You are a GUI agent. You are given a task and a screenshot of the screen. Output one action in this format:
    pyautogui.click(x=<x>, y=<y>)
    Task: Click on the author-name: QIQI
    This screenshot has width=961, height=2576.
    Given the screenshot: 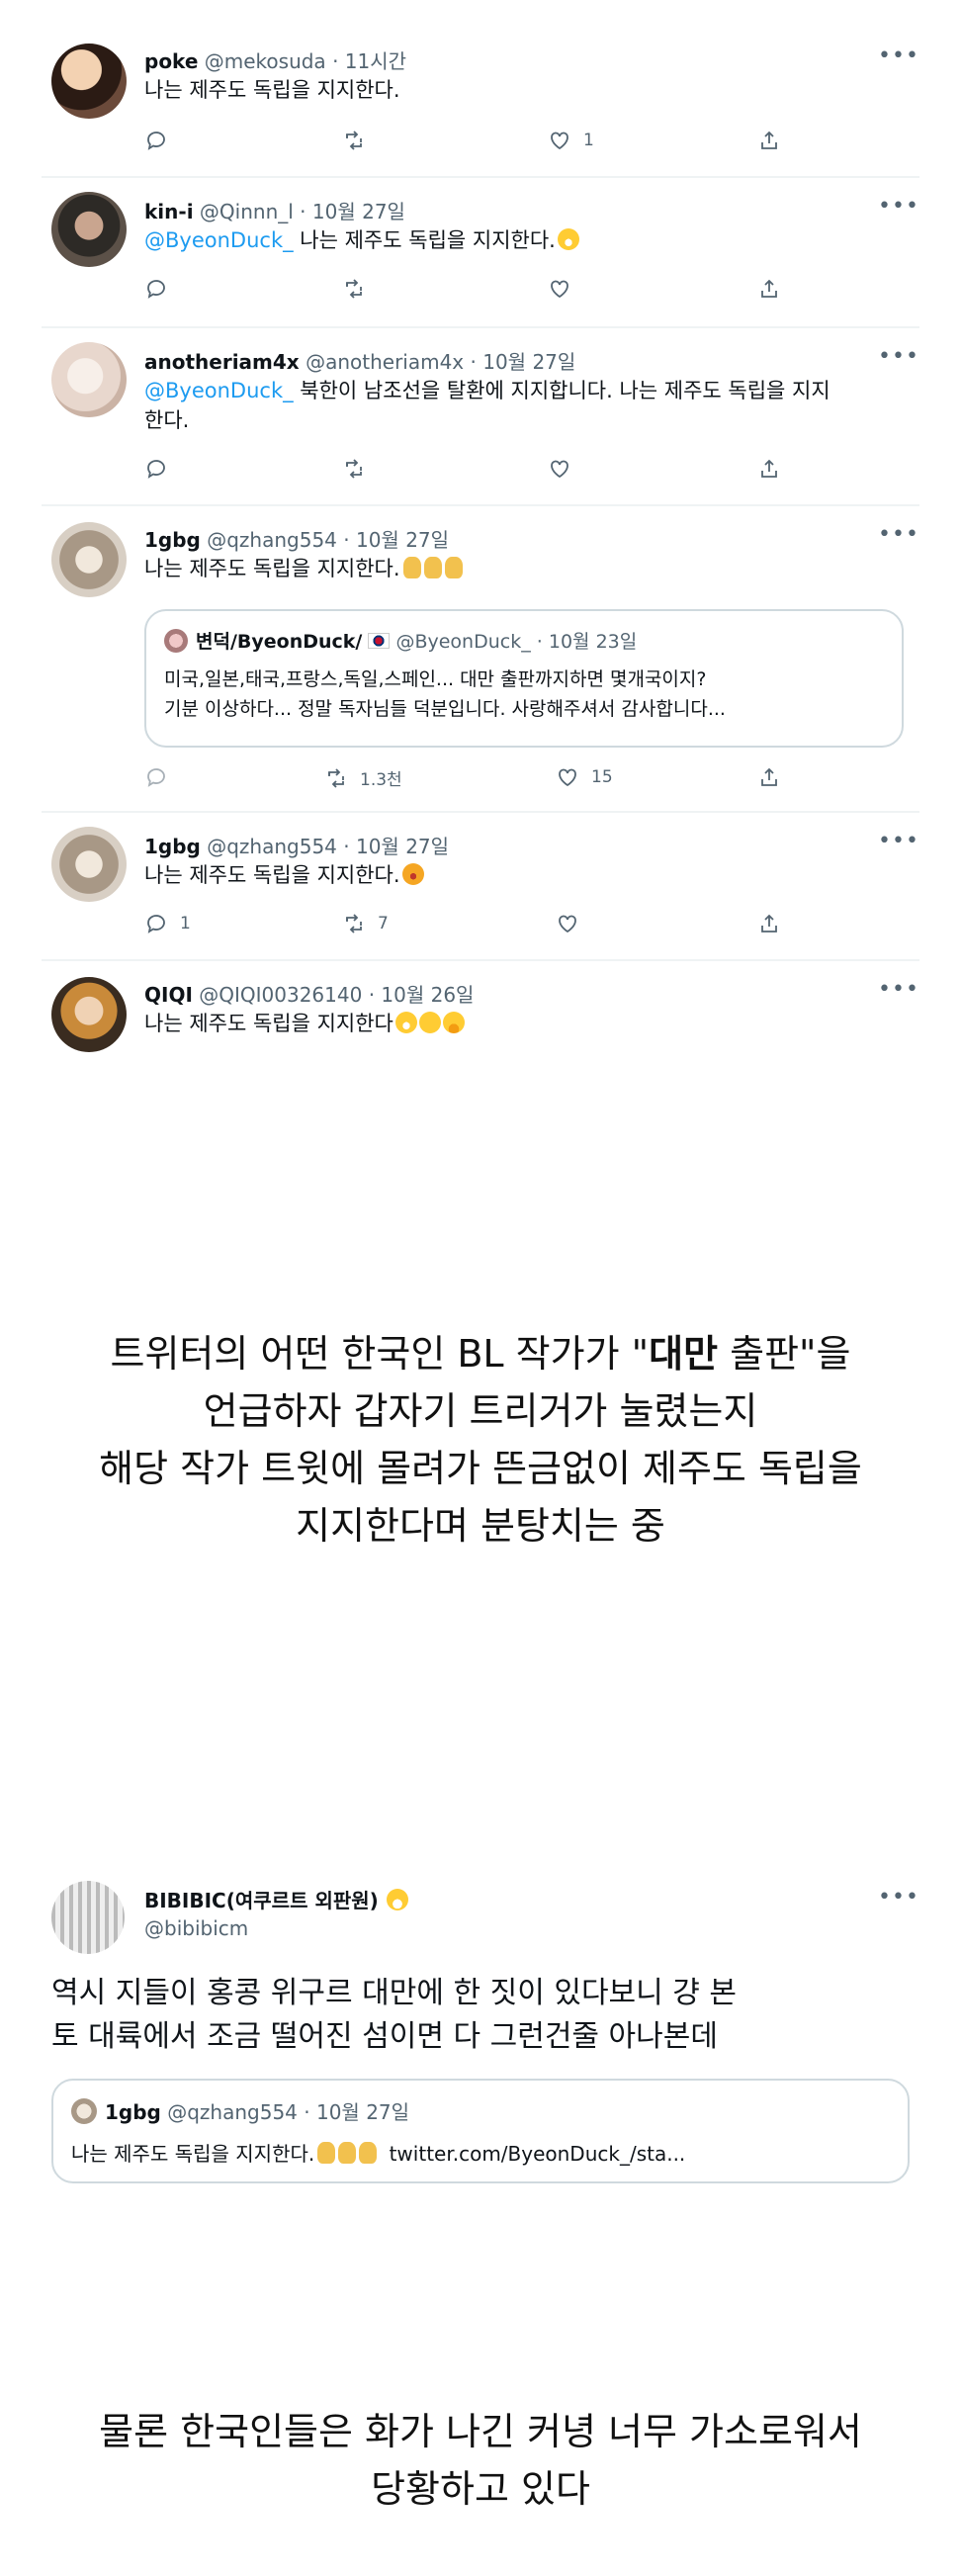 What is the action you would take?
    pyautogui.click(x=168, y=995)
    